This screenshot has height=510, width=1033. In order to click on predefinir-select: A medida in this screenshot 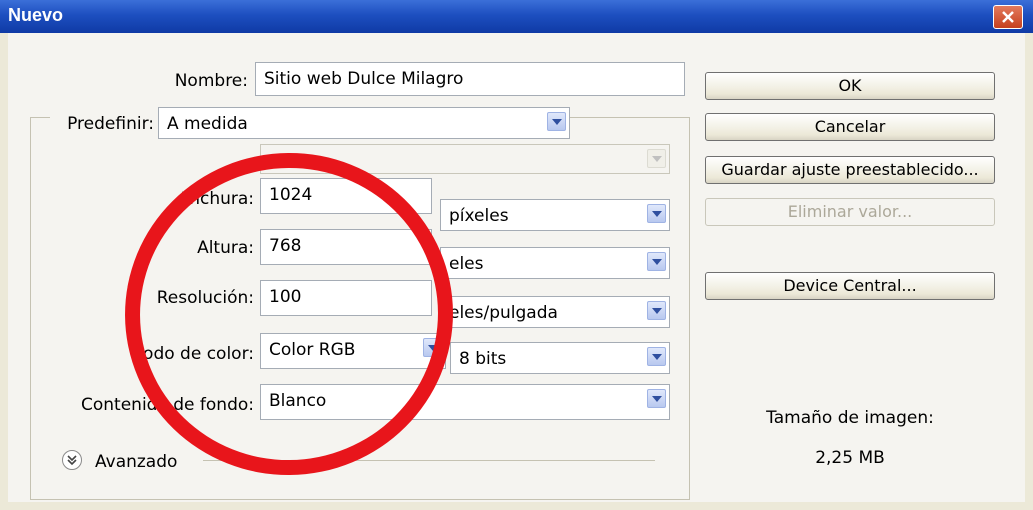, I will do `click(364, 123)`.